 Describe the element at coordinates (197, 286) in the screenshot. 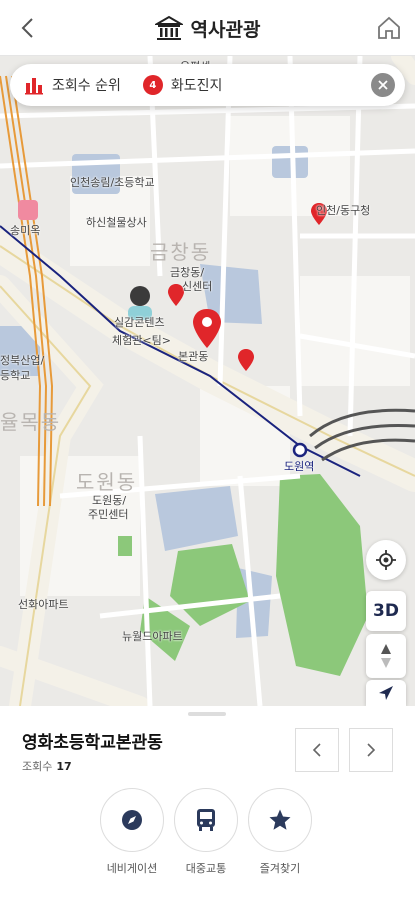

I see `map-label: 신센터` at that location.